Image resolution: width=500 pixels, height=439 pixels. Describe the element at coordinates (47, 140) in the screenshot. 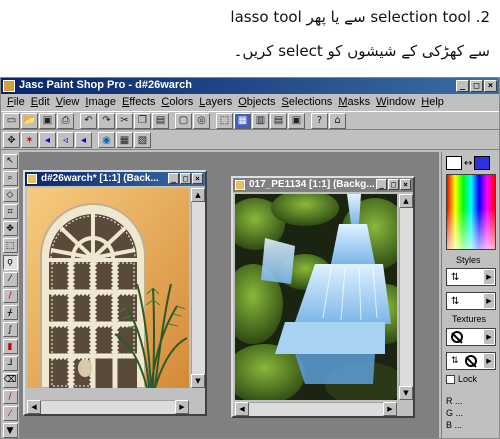

I see `back-icon: ◂` at that location.